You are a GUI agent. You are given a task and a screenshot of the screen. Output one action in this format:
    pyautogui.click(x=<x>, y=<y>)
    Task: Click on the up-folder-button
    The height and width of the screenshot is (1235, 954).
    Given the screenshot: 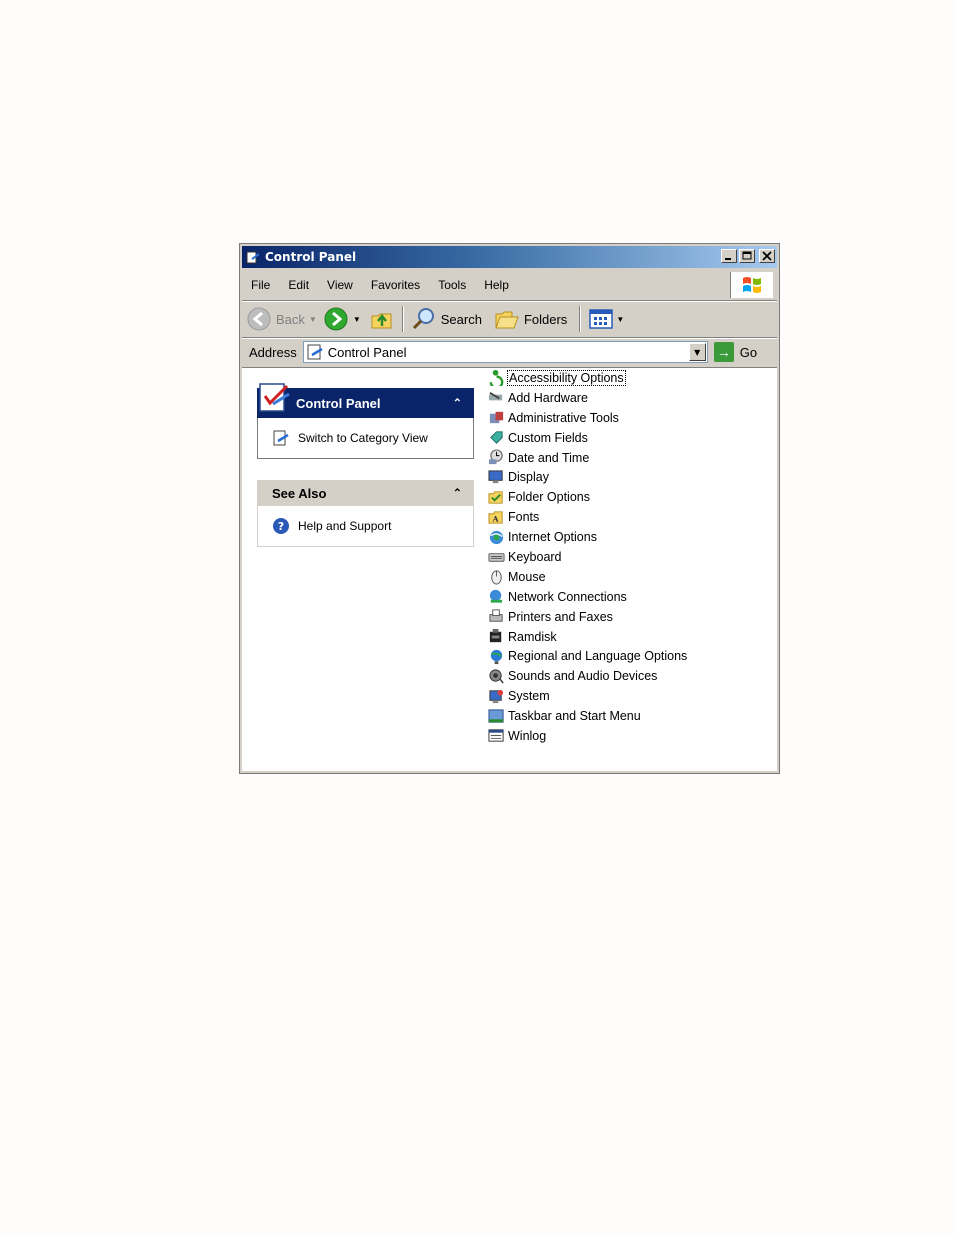 What is the action you would take?
    pyautogui.click(x=382, y=319)
    